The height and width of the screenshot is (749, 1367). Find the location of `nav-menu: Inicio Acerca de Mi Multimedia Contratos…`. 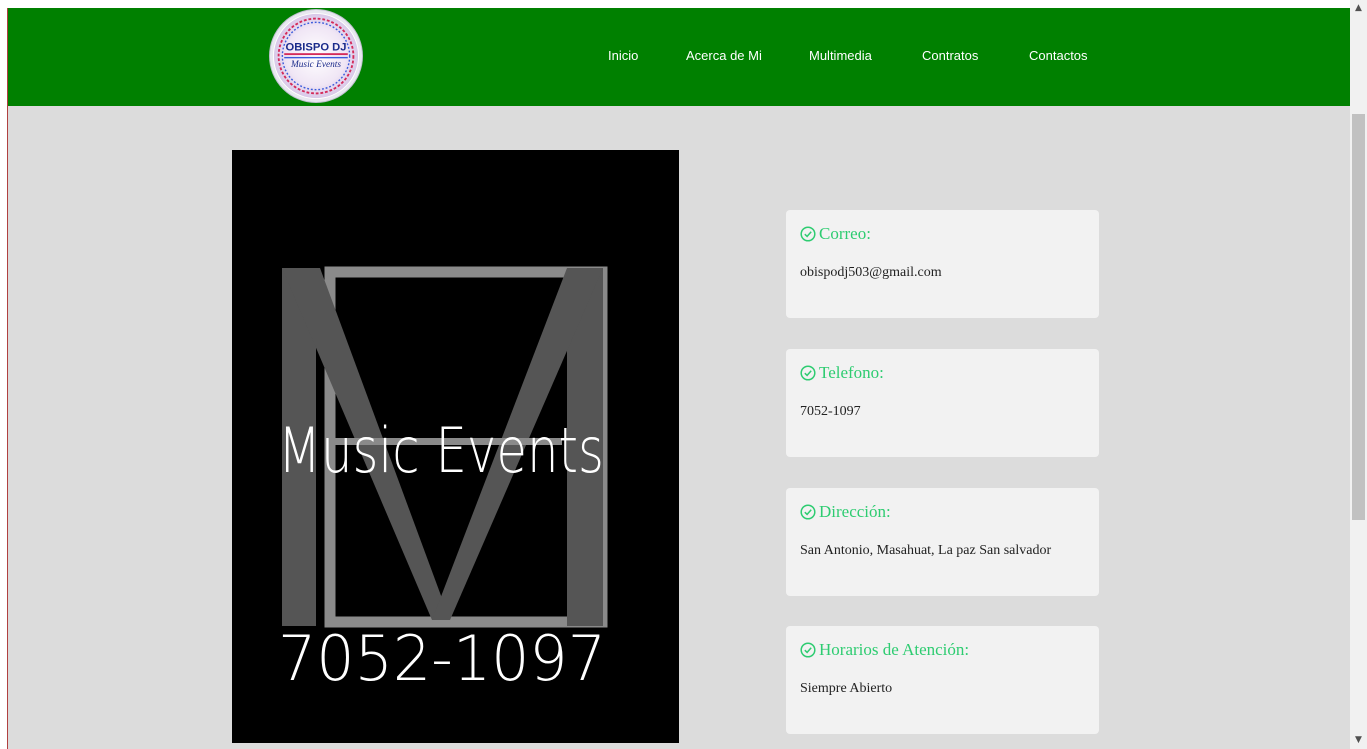

nav-menu: Inicio Acerca de Mi Multimedia Contratos… is located at coordinates (679, 58).